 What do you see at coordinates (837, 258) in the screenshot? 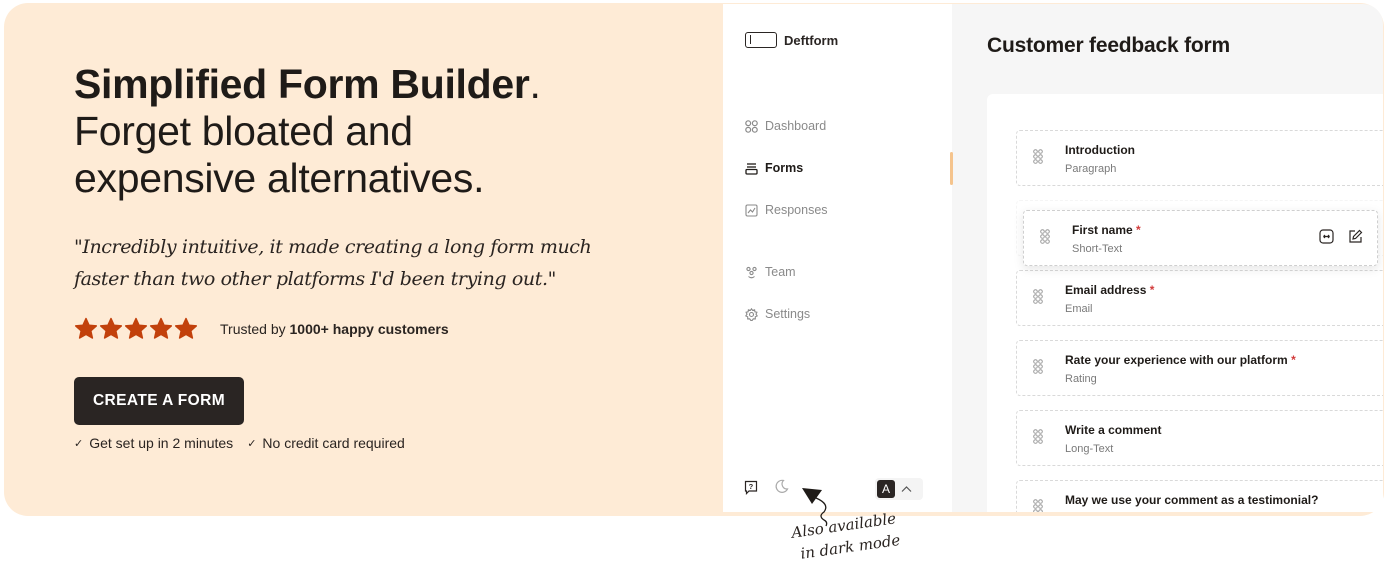
I see `sidebar: Deftform Dashboard Forms Responses Team` at bounding box center [837, 258].